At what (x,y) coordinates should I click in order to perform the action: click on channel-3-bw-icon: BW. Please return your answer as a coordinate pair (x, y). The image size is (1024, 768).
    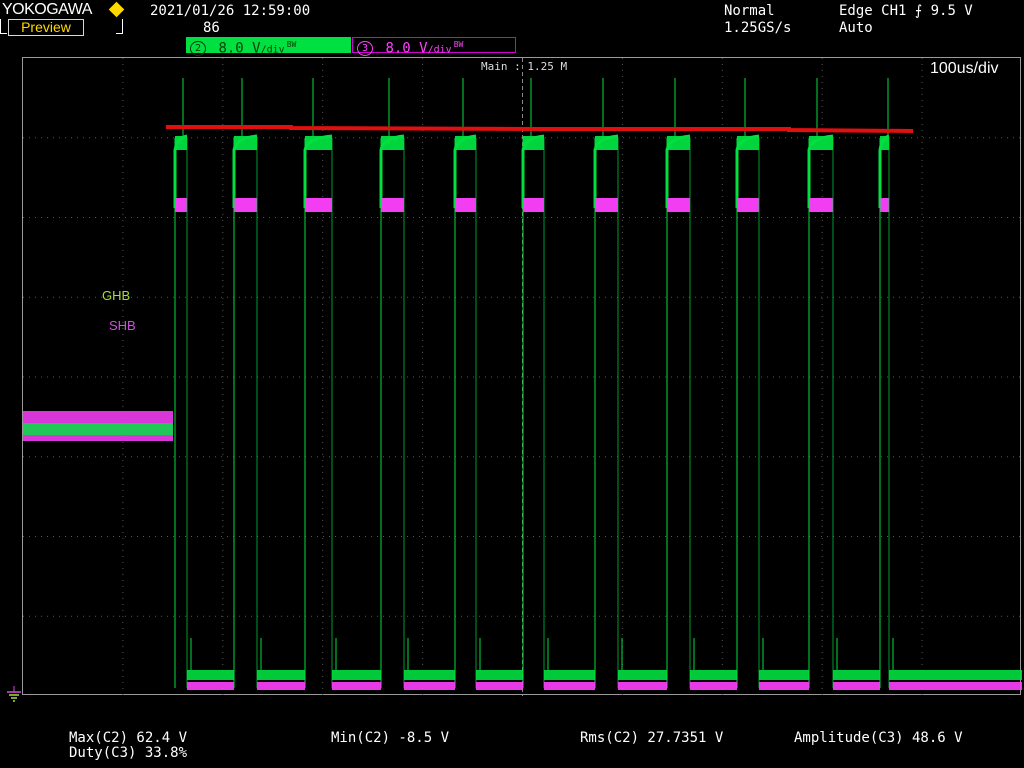
    Looking at the image, I should click on (458, 44).